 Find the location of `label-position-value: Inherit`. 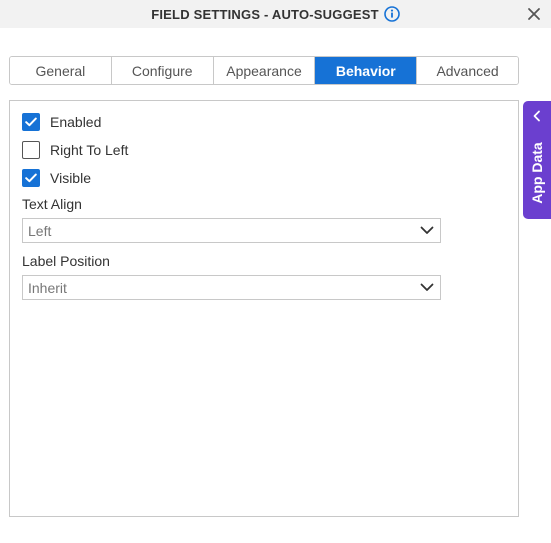

label-position-value: Inherit is located at coordinates (47, 287).